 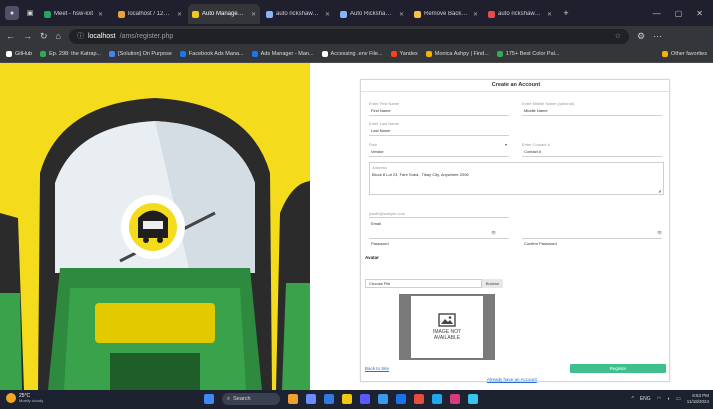 What do you see at coordinates (373, 144) in the screenshot?
I see `role-label: Role` at bounding box center [373, 144].